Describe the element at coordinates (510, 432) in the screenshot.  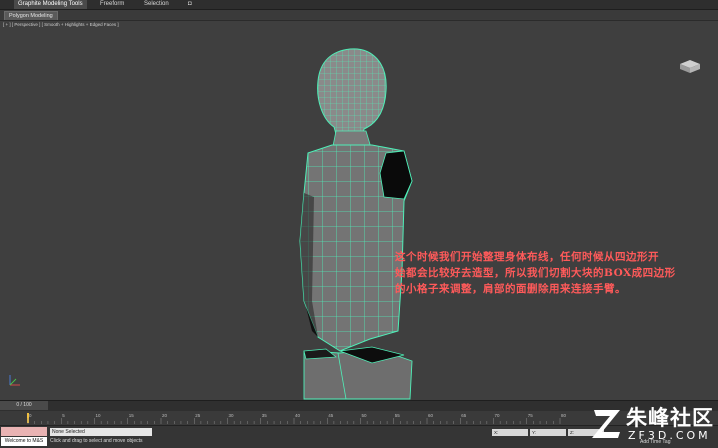
I see `x-coordinate-field: X:` at that location.